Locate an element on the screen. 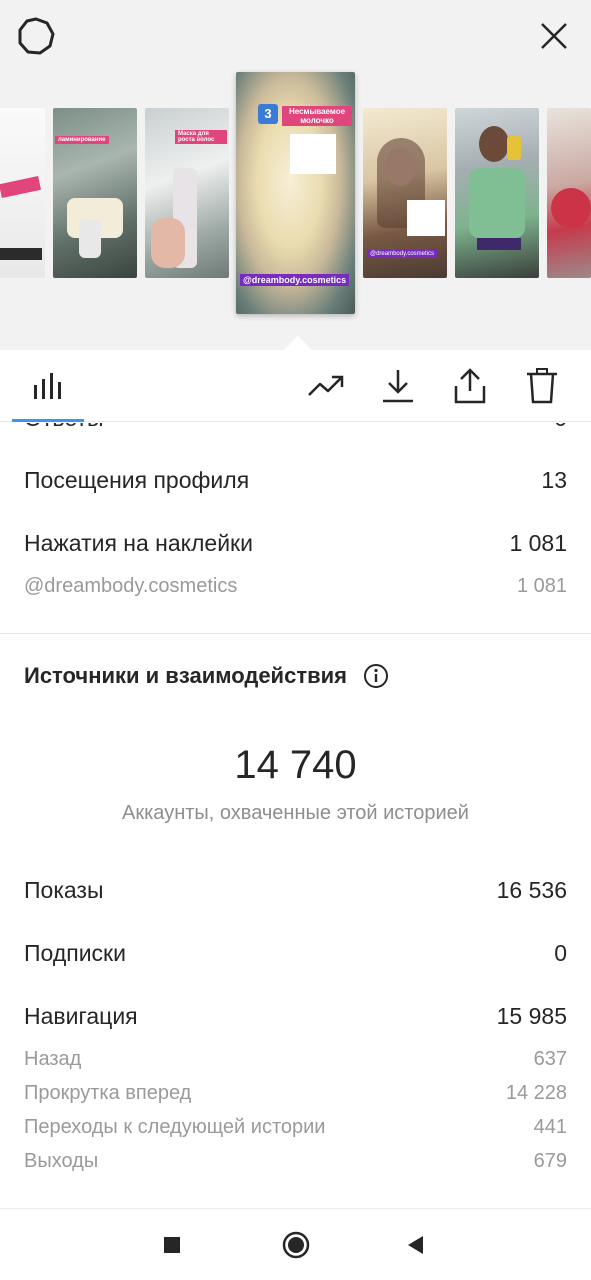 This screenshot has height=1280, width=591. metric-value: 13 is located at coordinates (554, 480).